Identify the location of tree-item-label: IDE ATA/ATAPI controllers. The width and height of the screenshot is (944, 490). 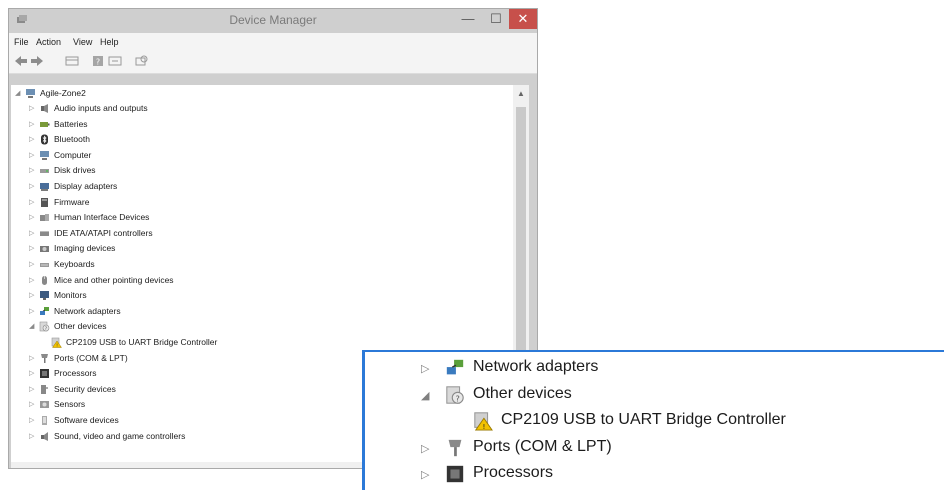
(103, 232).